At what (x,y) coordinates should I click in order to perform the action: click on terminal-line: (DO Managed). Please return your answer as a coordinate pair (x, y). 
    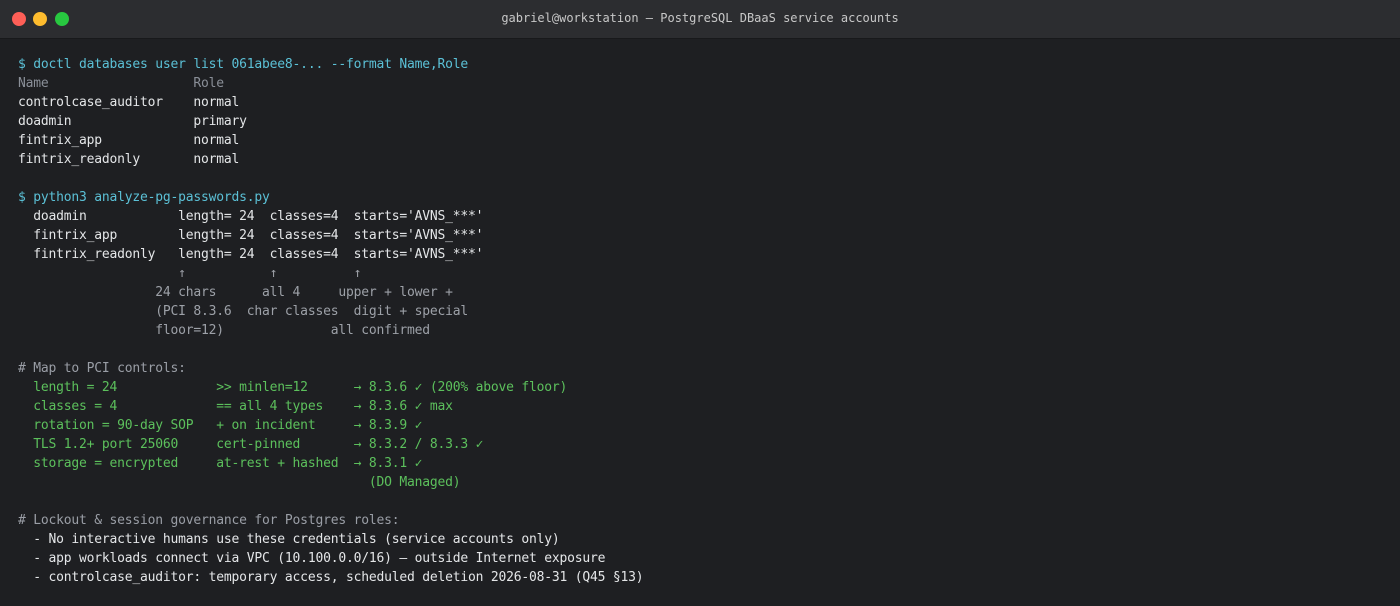
    Looking at the image, I should click on (239, 482).